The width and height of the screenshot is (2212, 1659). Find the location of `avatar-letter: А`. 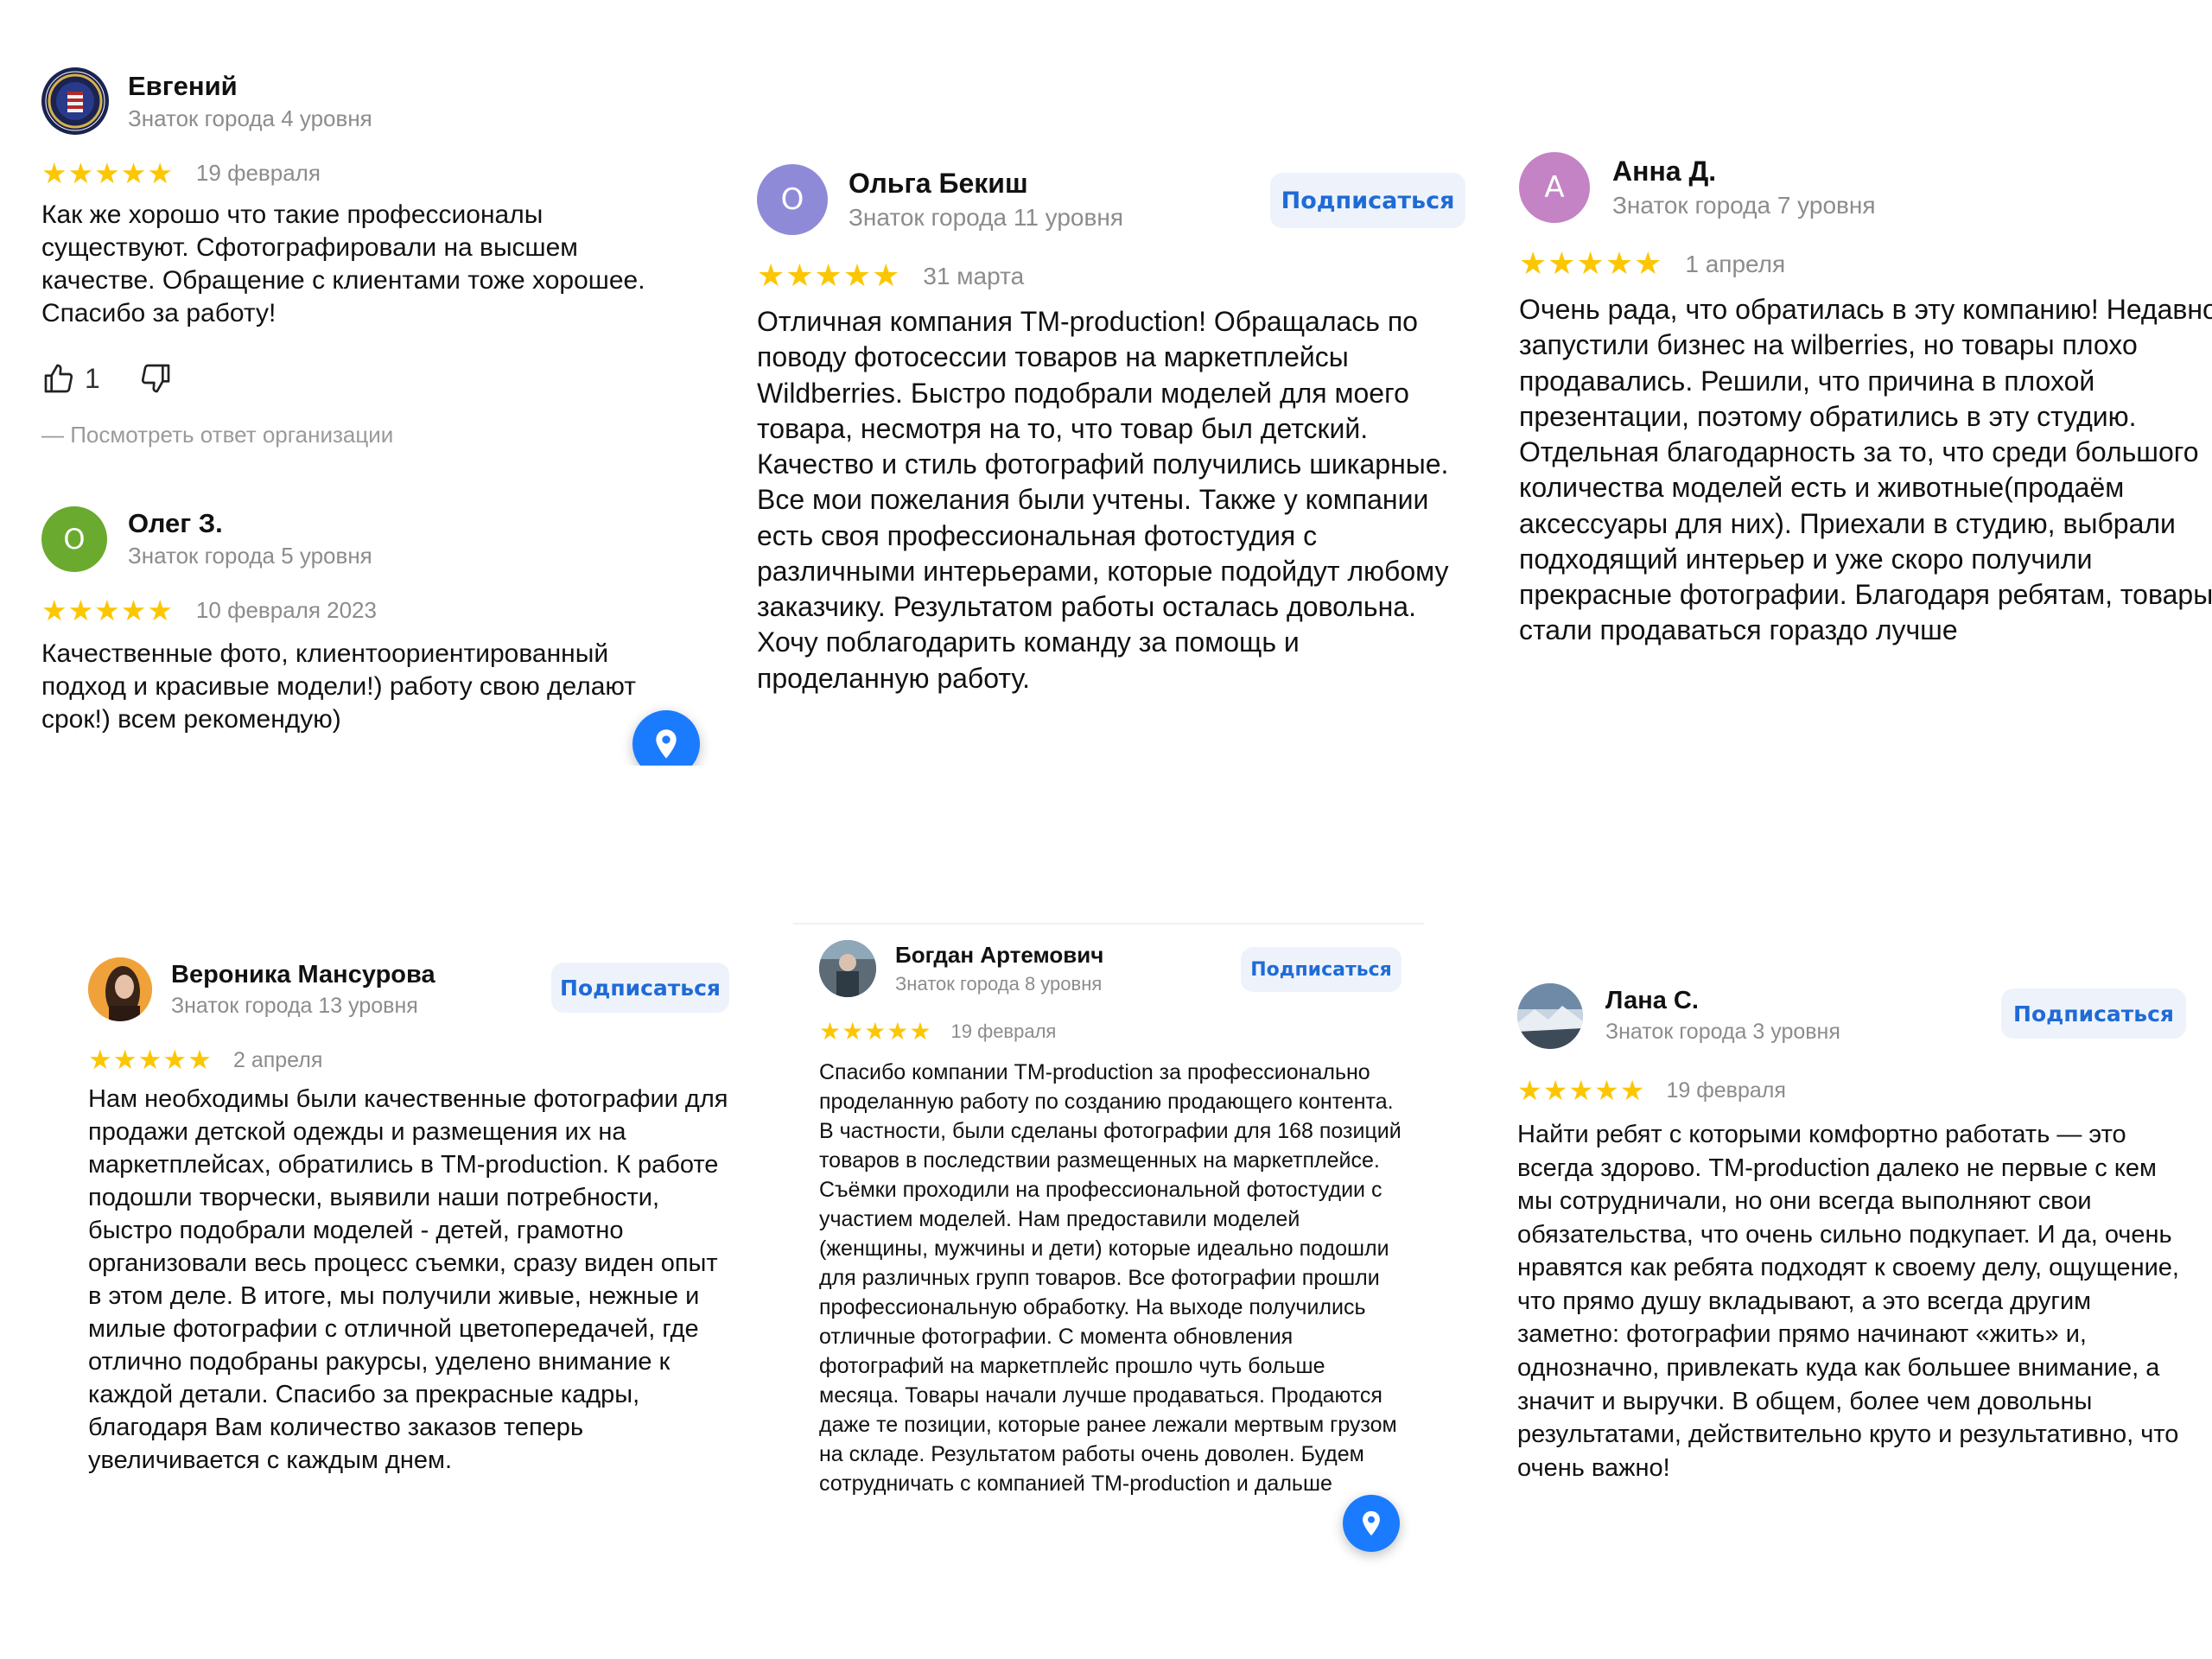

avatar-letter: А is located at coordinates (1554, 187).